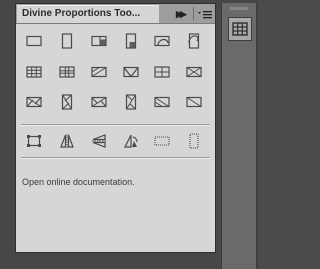 Image resolution: width=320 pixels, height=269 pixels. Describe the element at coordinates (240, 29) in the screenshot. I see `grid-panel-icon` at that location.